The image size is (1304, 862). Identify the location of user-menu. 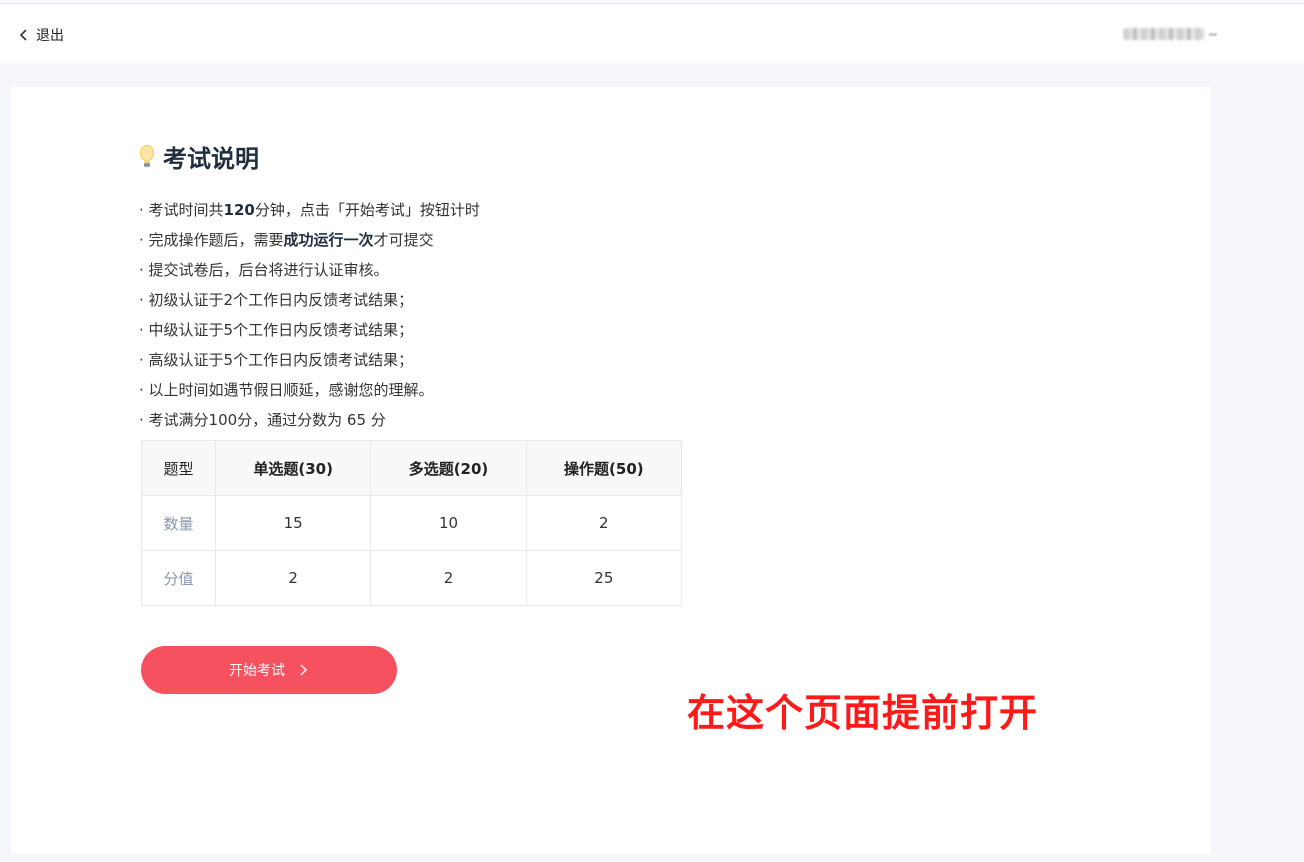
(1170, 34).